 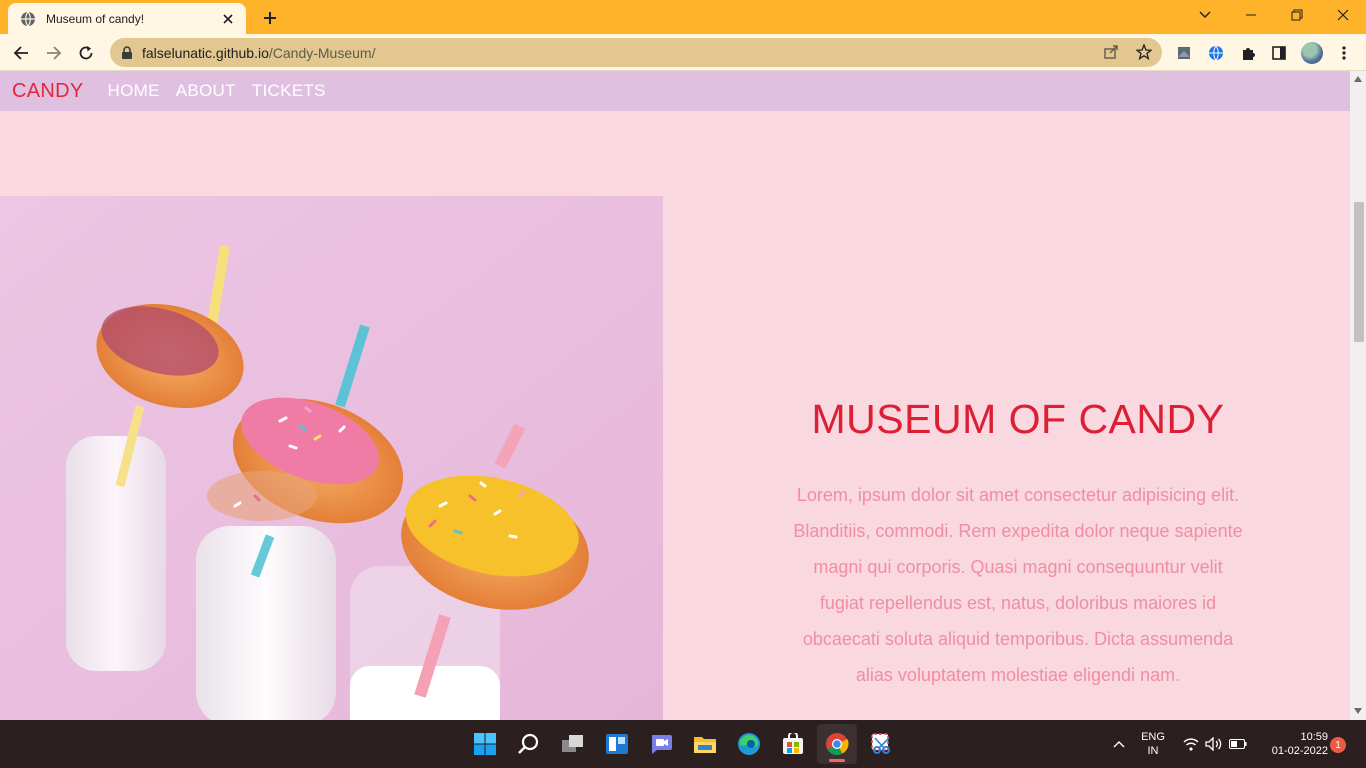 What do you see at coordinates (1144, 52) in the screenshot?
I see `bookmark-star-icon` at bounding box center [1144, 52].